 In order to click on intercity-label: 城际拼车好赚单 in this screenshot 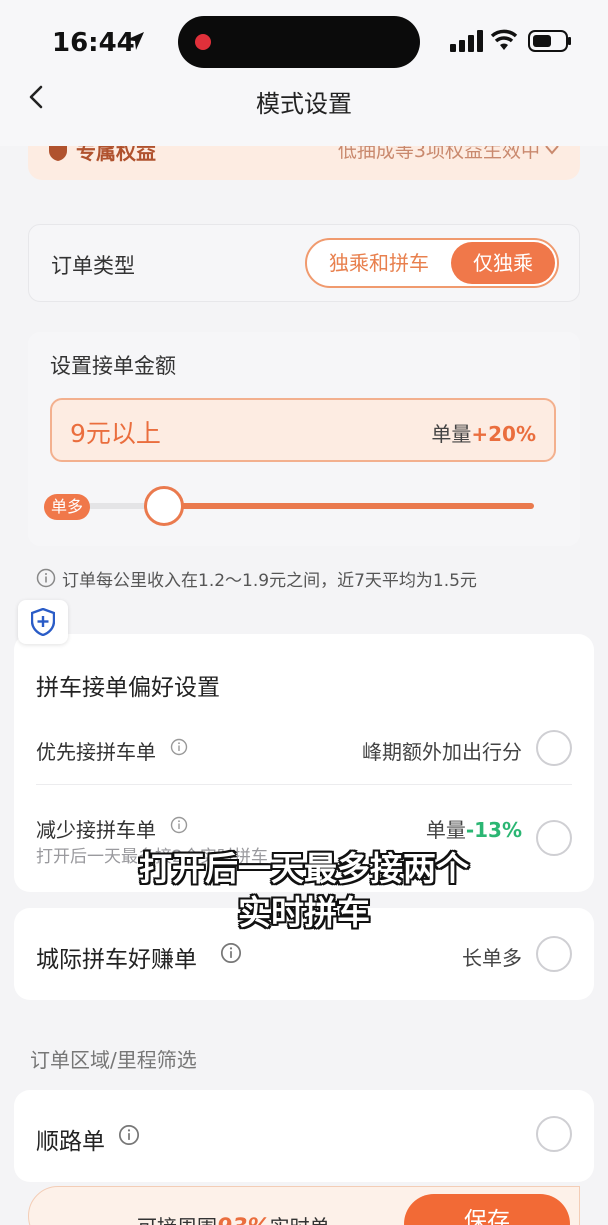, I will do `click(116, 960)`.